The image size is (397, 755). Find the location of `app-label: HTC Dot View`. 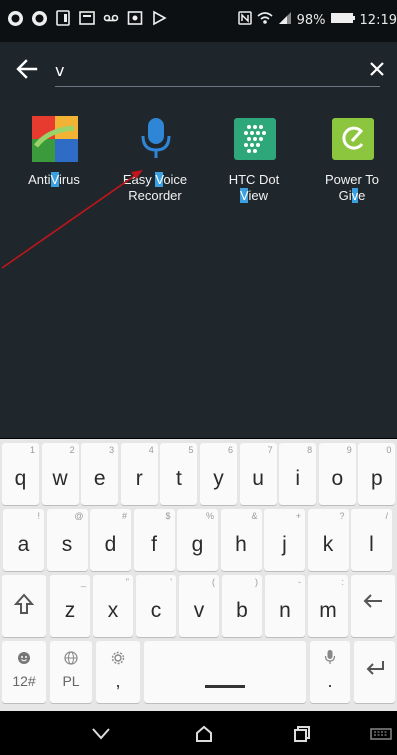

app-label: HTC Dot View is located at coordinates (254, 187).